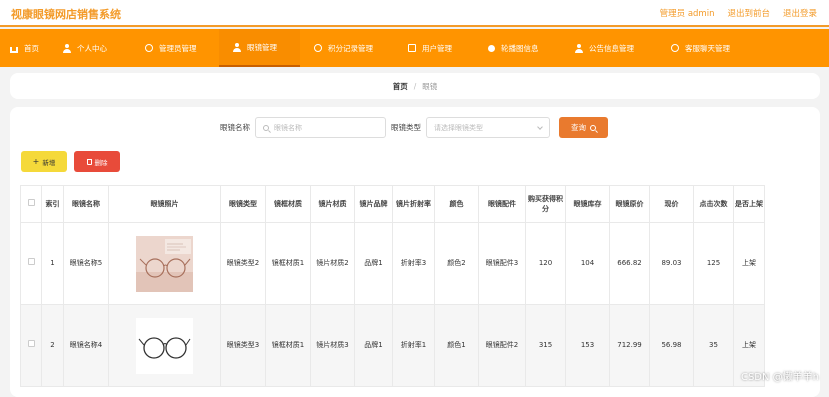 The image size is (829, 397). Describe the element at coordinates (671, 263) in the screenshot. I see `price-cell: 89.03` at that location.